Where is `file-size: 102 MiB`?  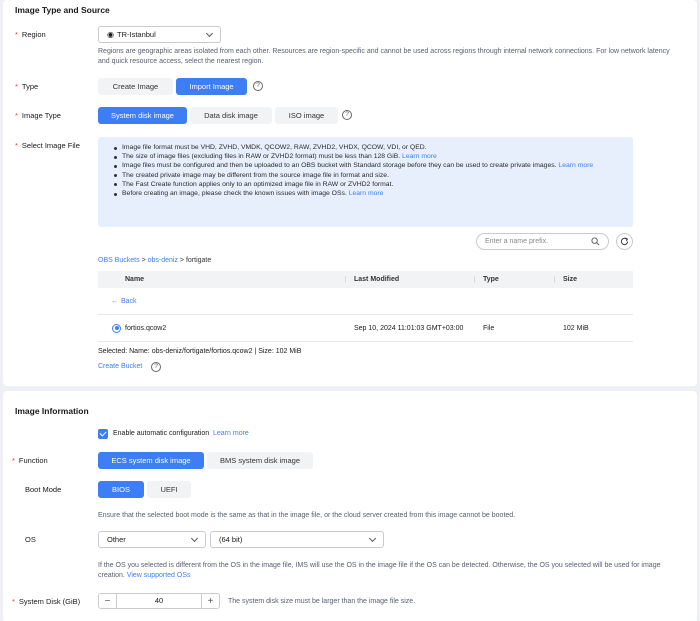 file-size: 102 MiB is located at coordinates (576, 328).